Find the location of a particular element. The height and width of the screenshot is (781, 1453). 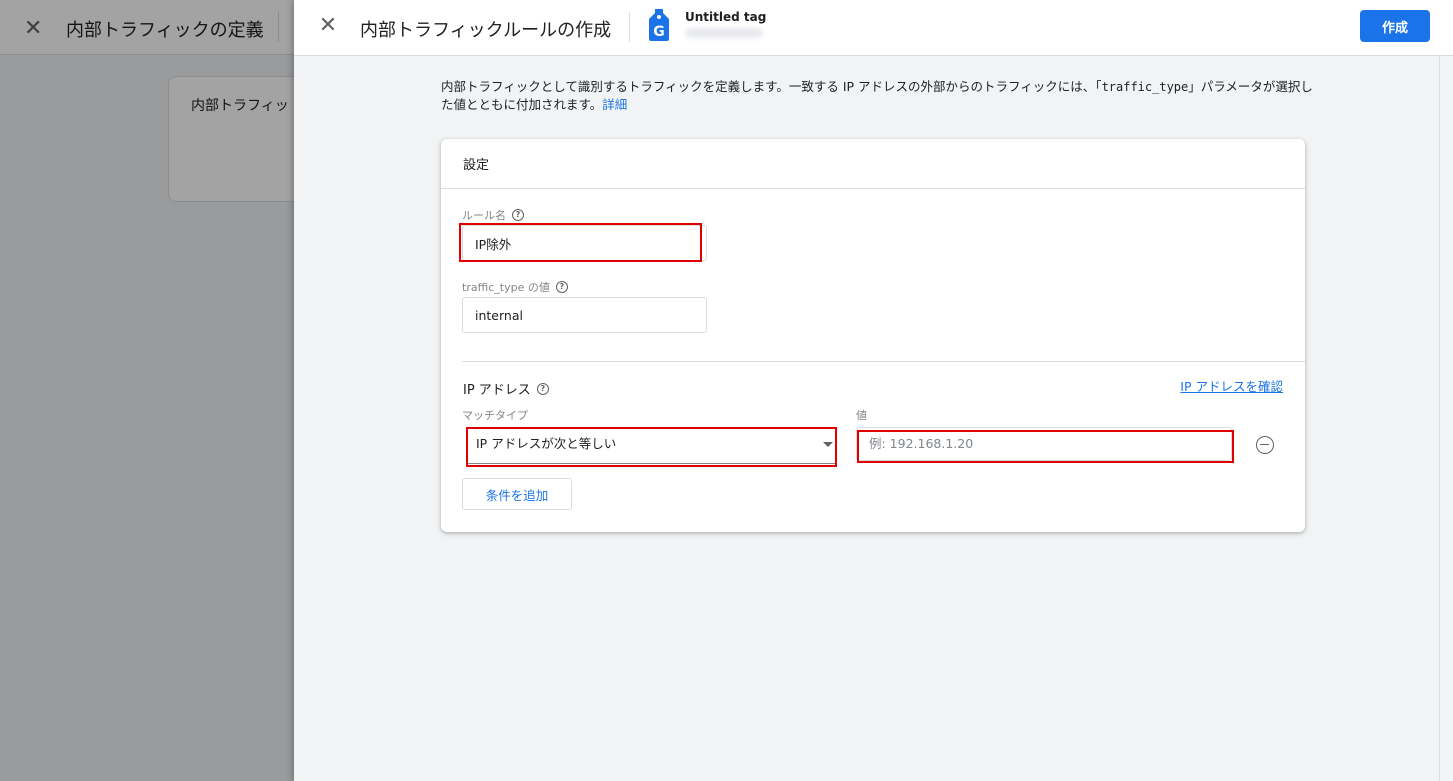

ip-address-title-text: IP アドレス is located at coordinates (497, 390).